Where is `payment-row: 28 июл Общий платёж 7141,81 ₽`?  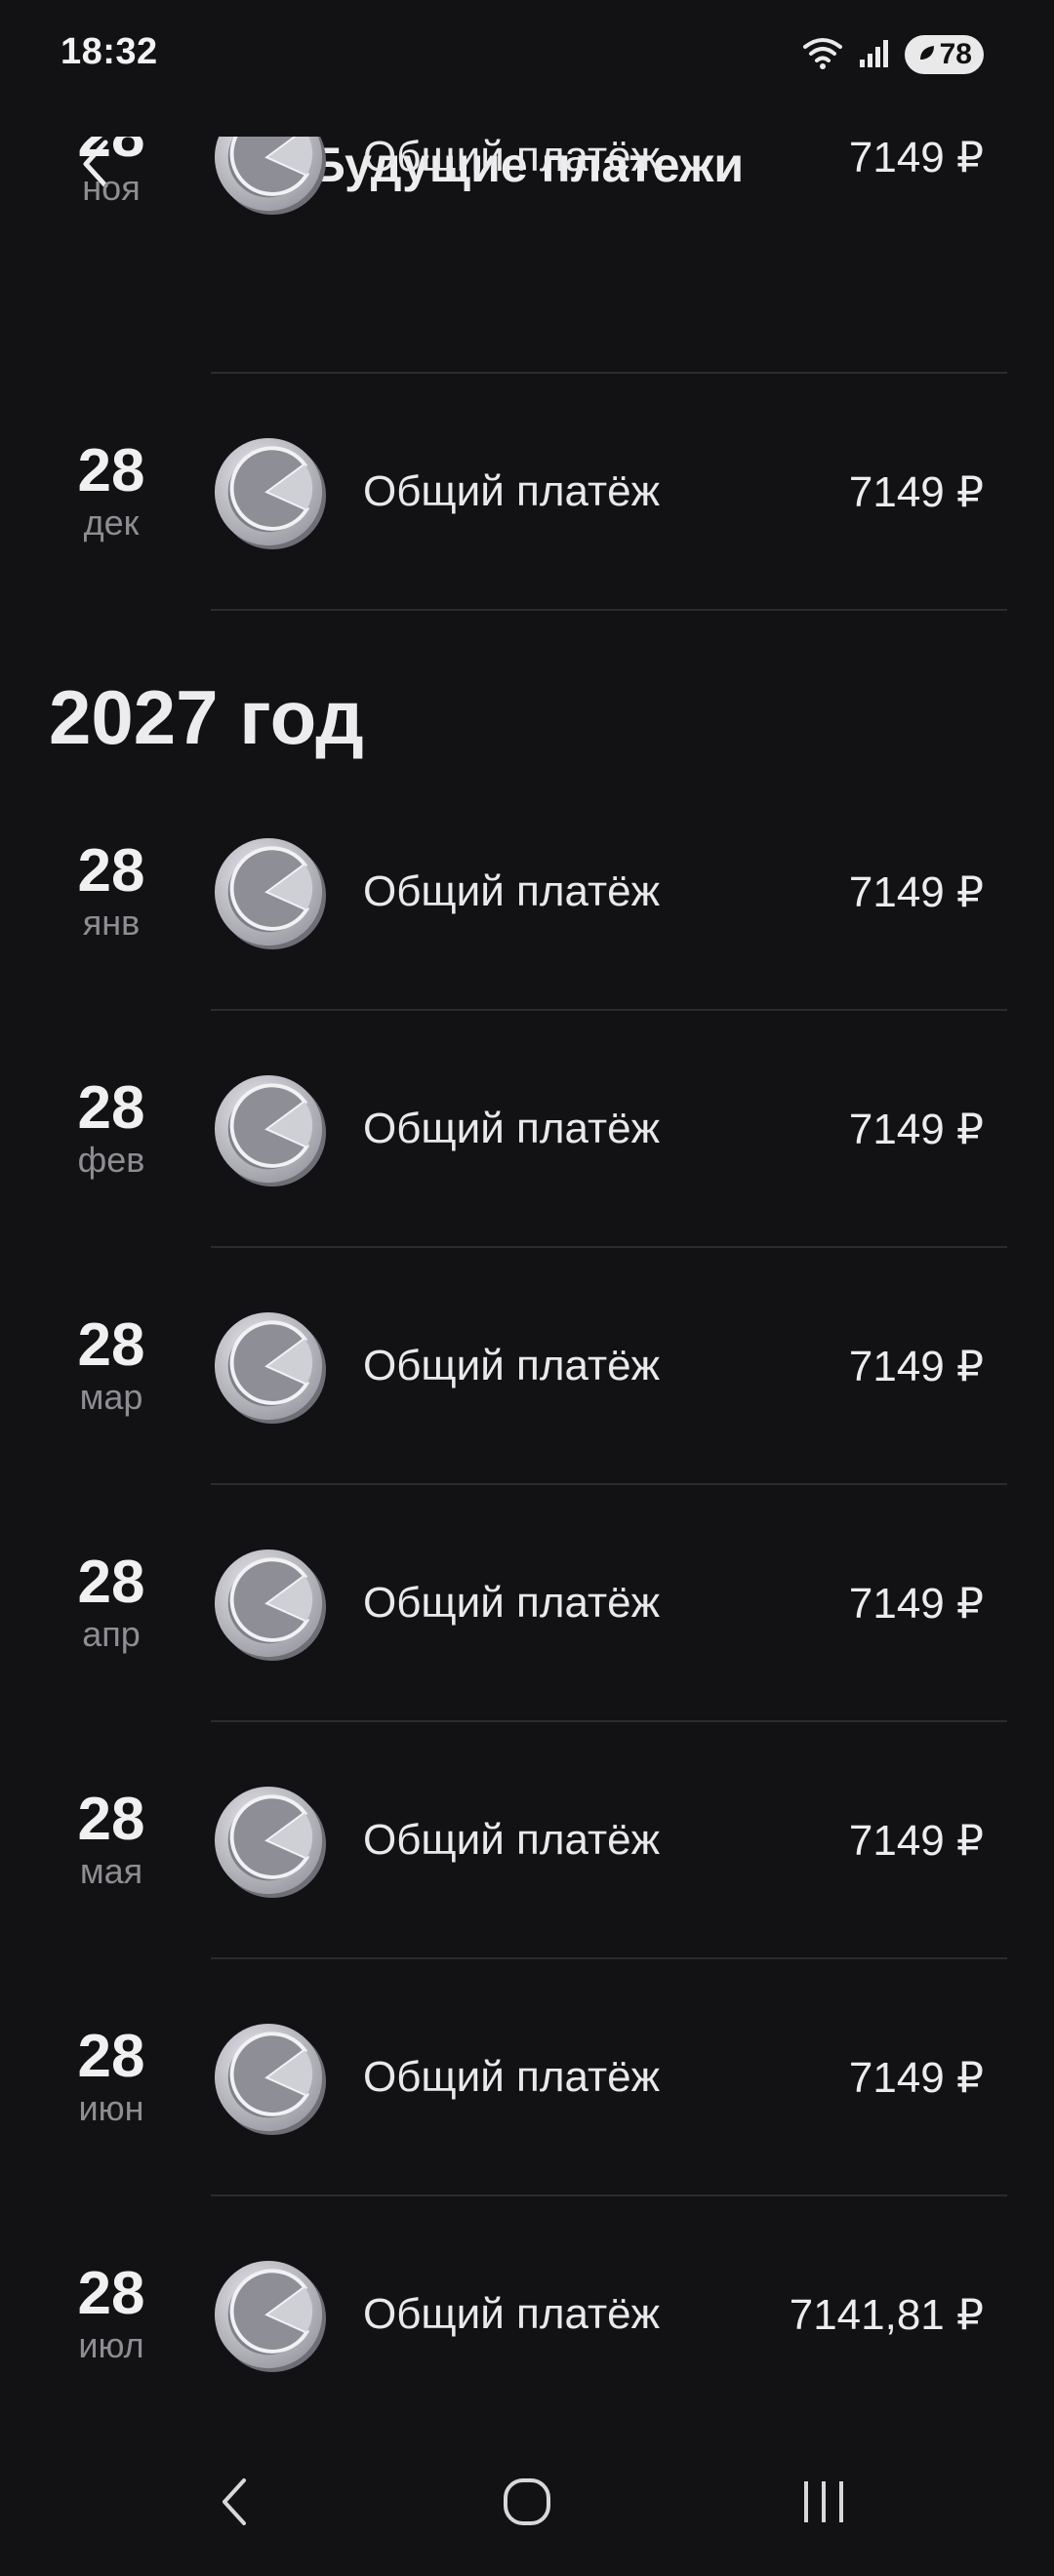 payment-row: 28 июл Общий платёж 7141,81 ₽ is located at coordinates (527, 2314).